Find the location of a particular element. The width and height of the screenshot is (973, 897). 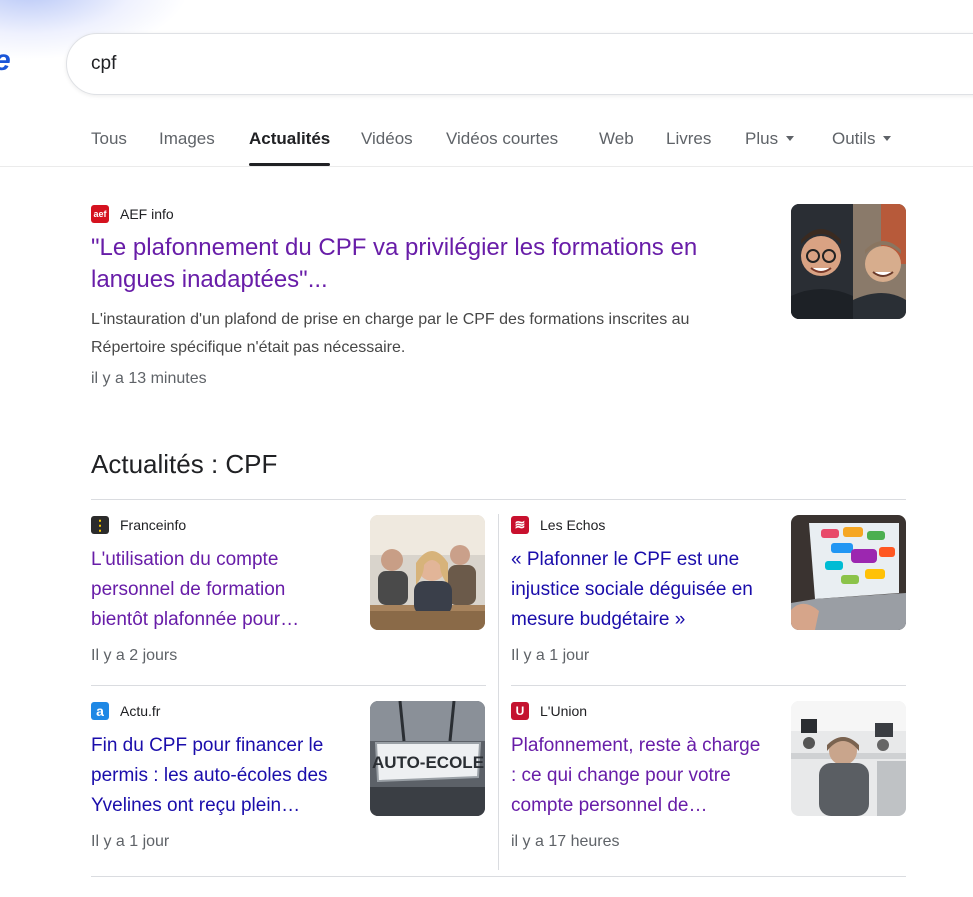

news-timestamp: il y a 17 heures is located at coordinates (565, 841).